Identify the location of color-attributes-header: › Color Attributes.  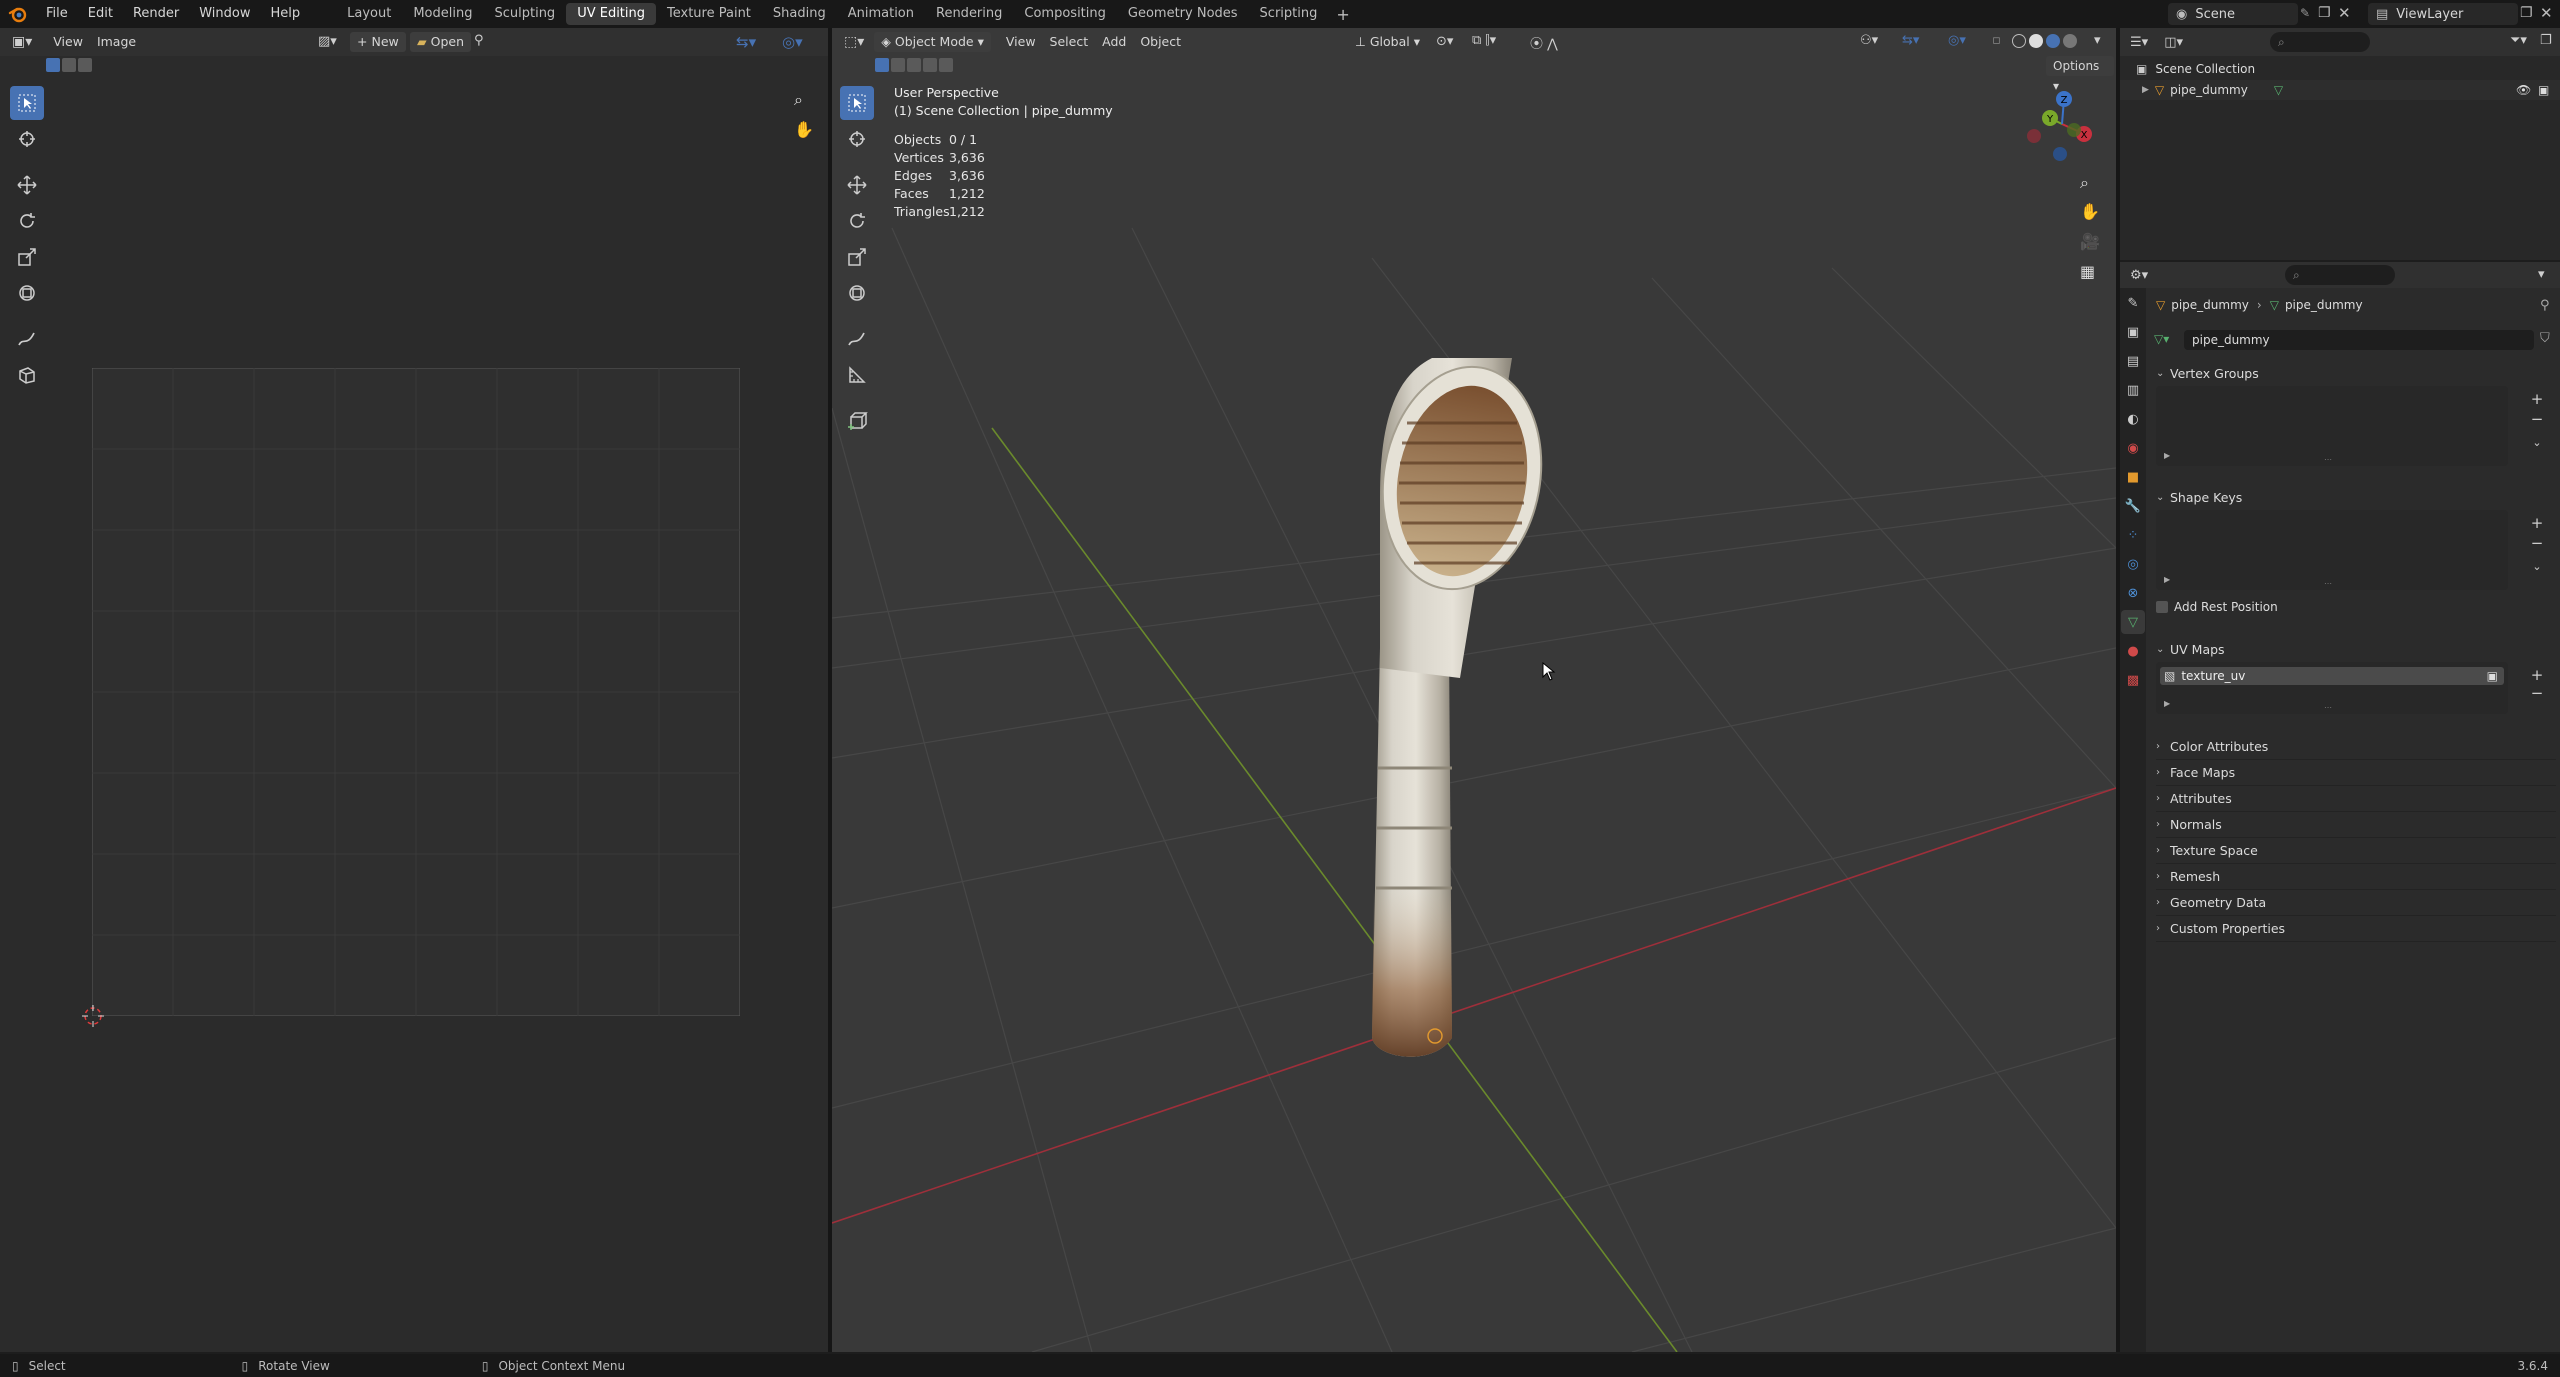
(2356, 747).